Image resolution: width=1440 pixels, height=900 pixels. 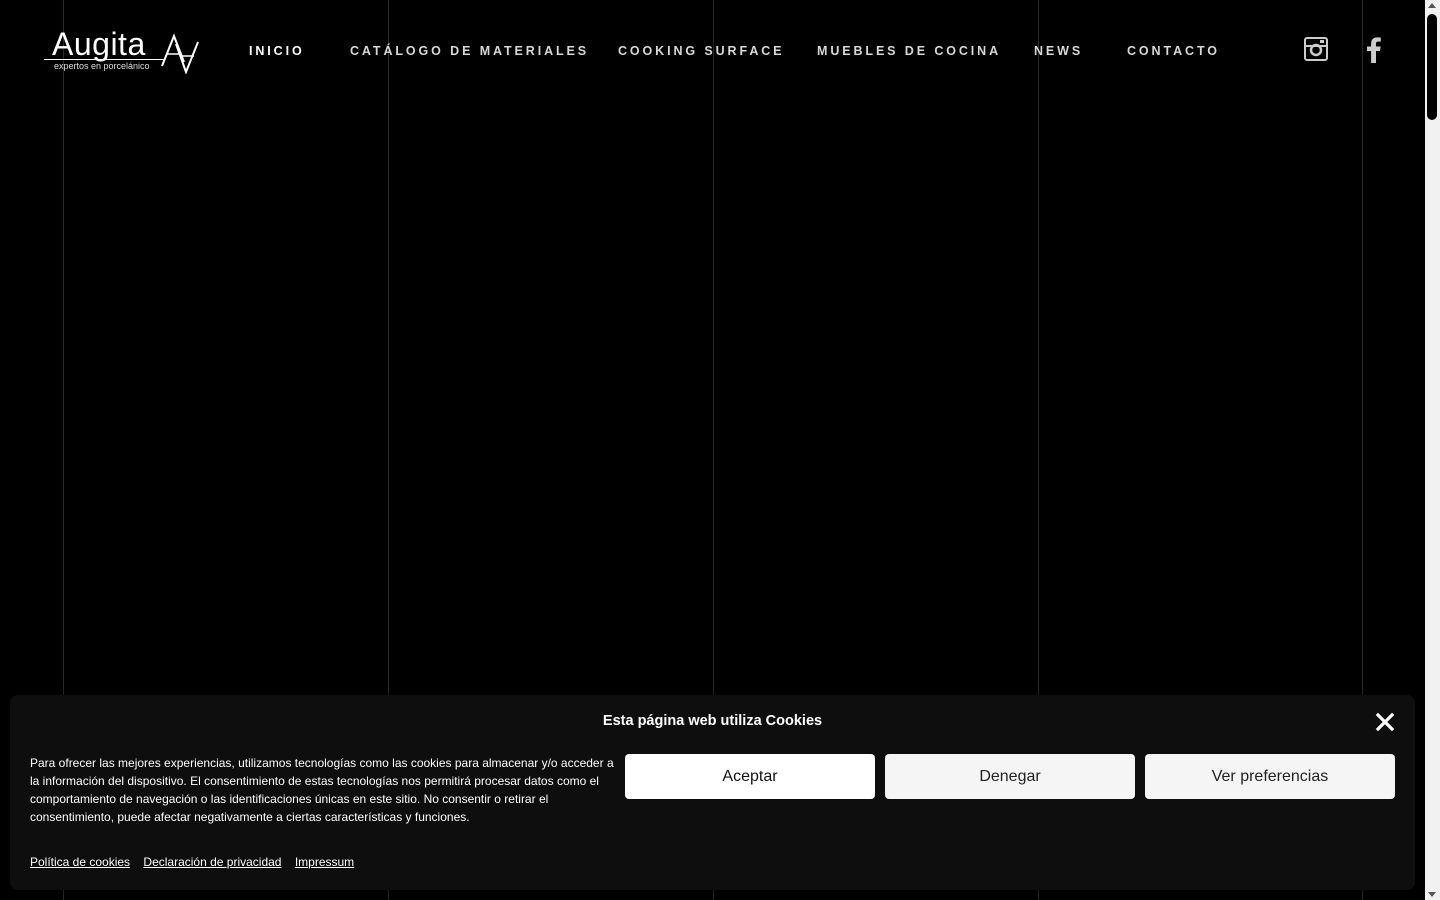 What do you see at coordinates (1173, 51) in the screenshot?
I see `nav-item-contacto: CONTACTO` at bounding box center [1173, 51].